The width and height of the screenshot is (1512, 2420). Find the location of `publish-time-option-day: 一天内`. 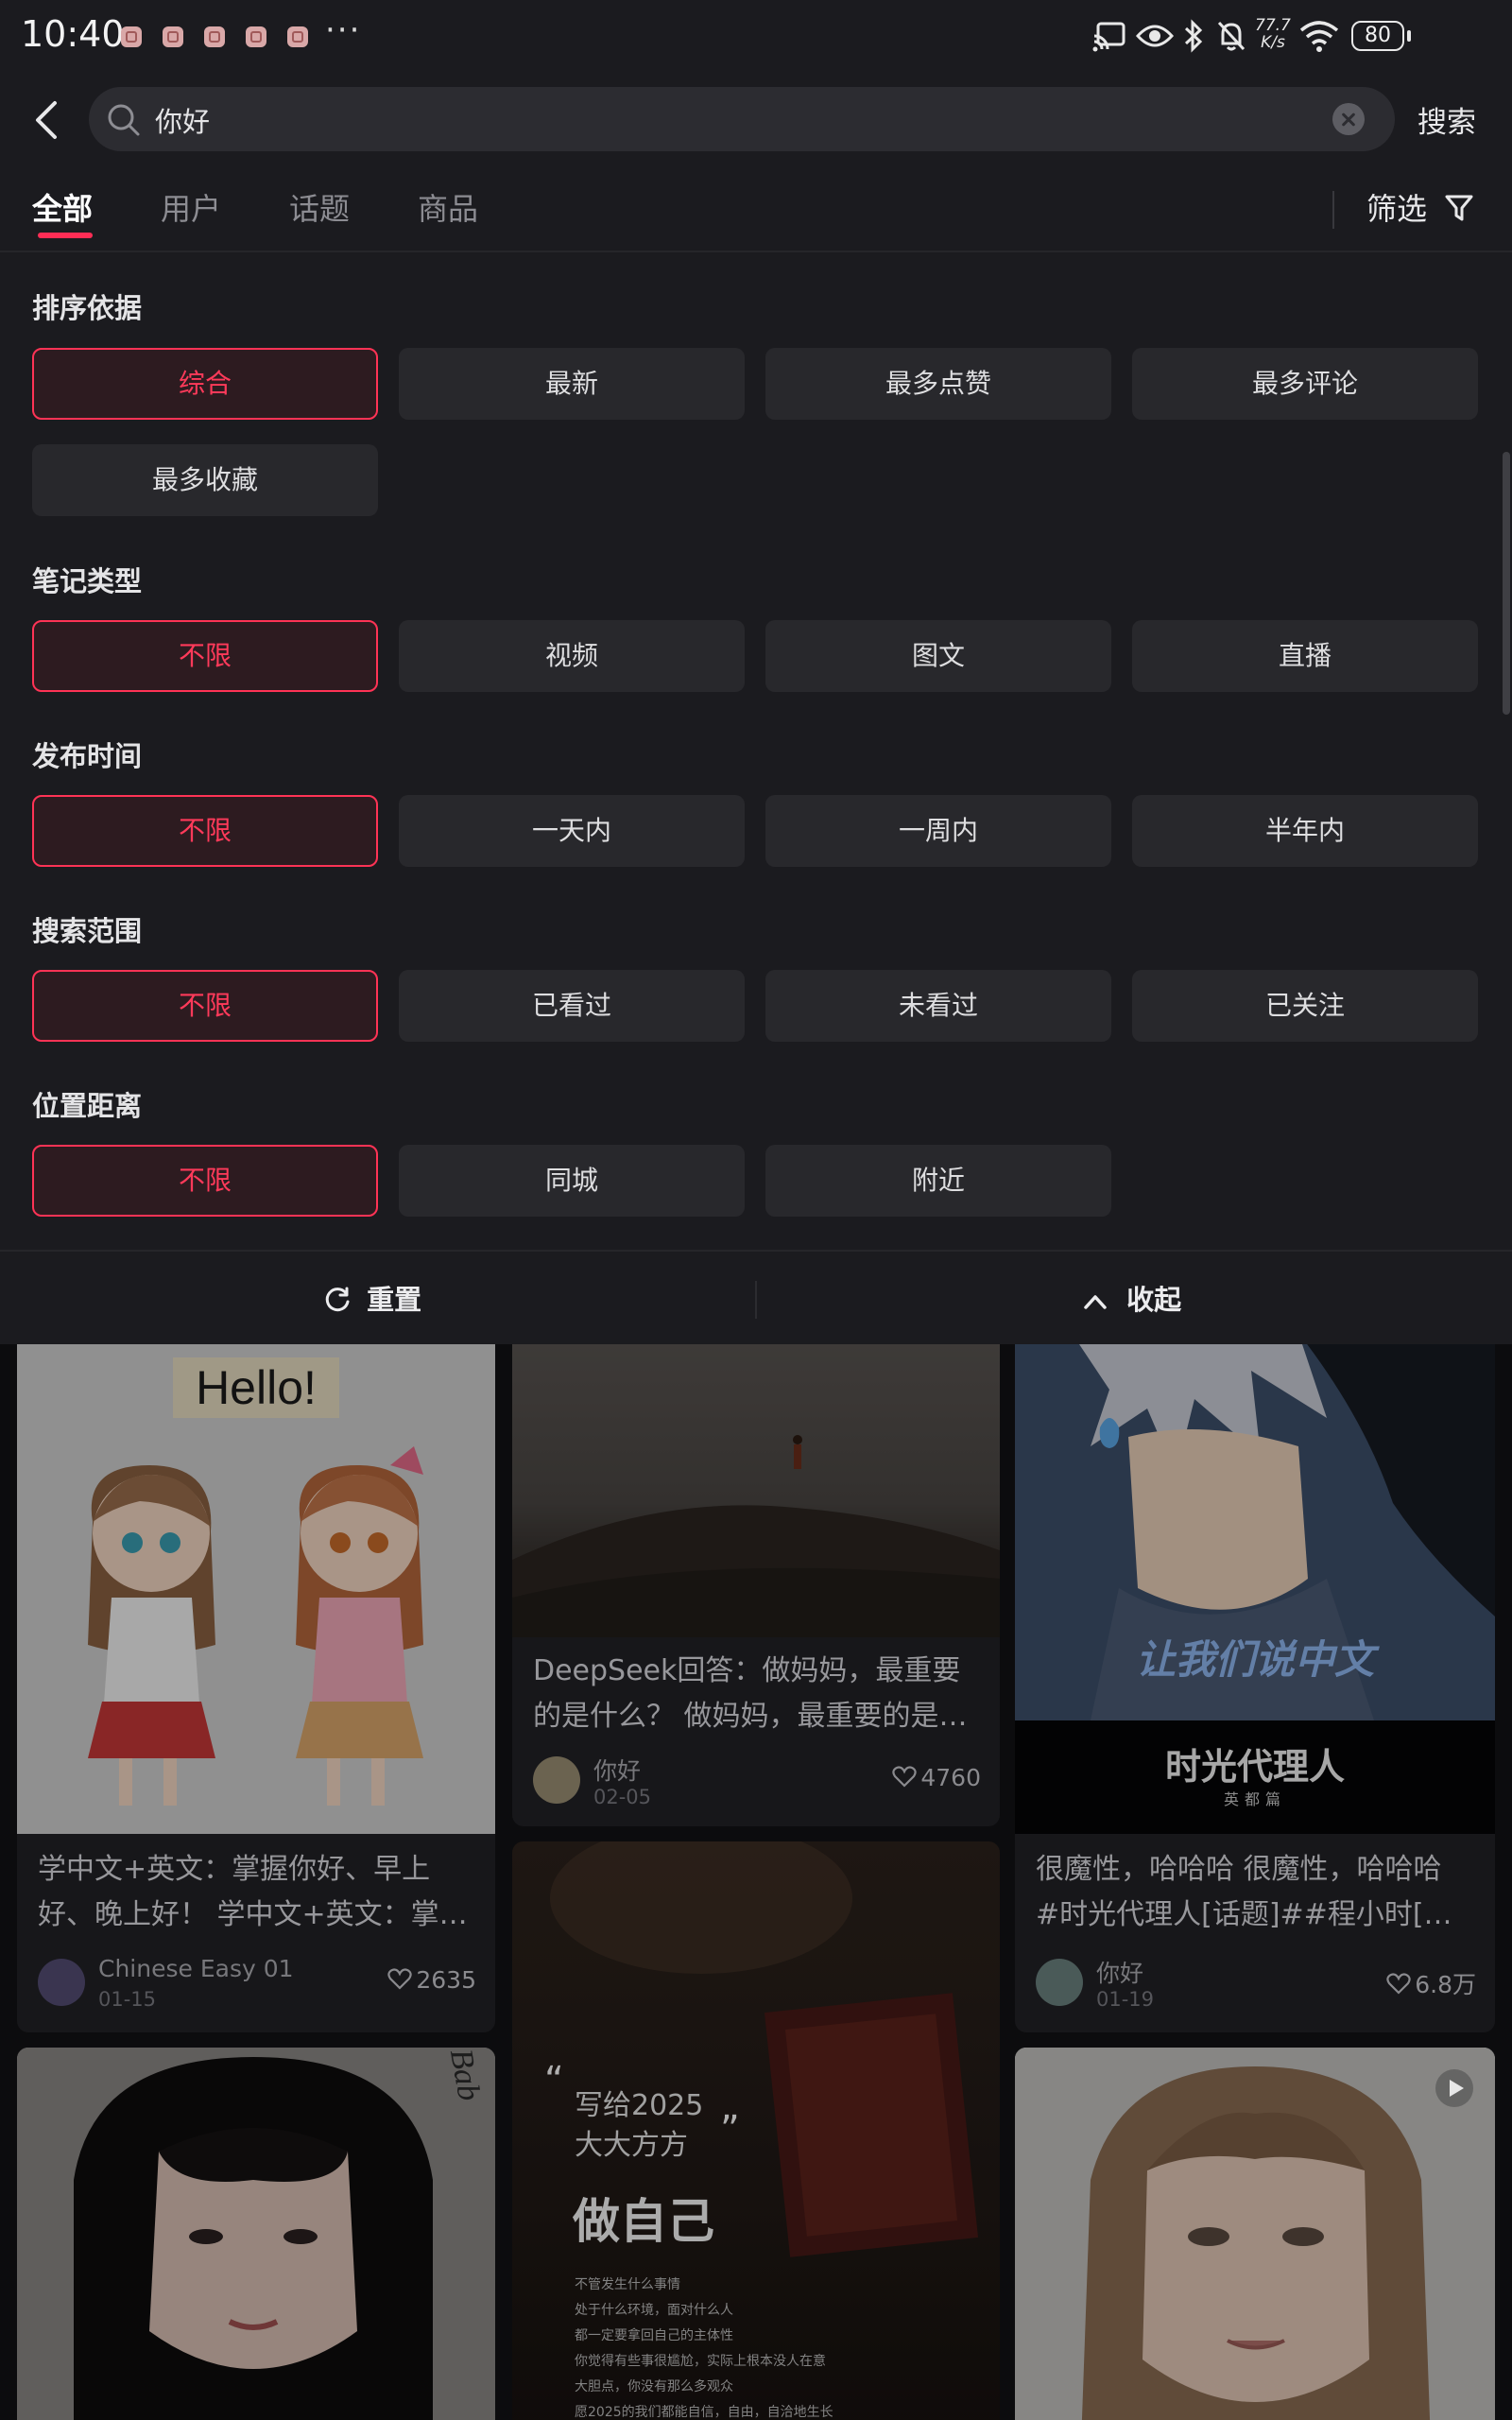

publish-time-option-day: 一天内 is located at coordinates (572, 831).